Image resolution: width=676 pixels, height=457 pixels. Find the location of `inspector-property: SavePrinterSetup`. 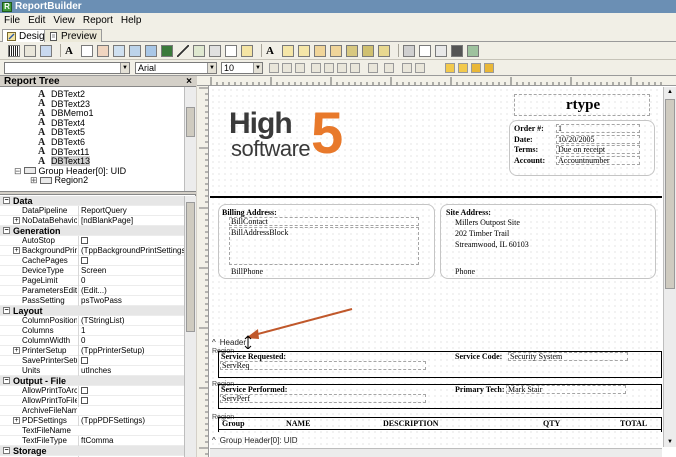

inspector-property: SavePrinterSetup is located at coordinates (92, 361).